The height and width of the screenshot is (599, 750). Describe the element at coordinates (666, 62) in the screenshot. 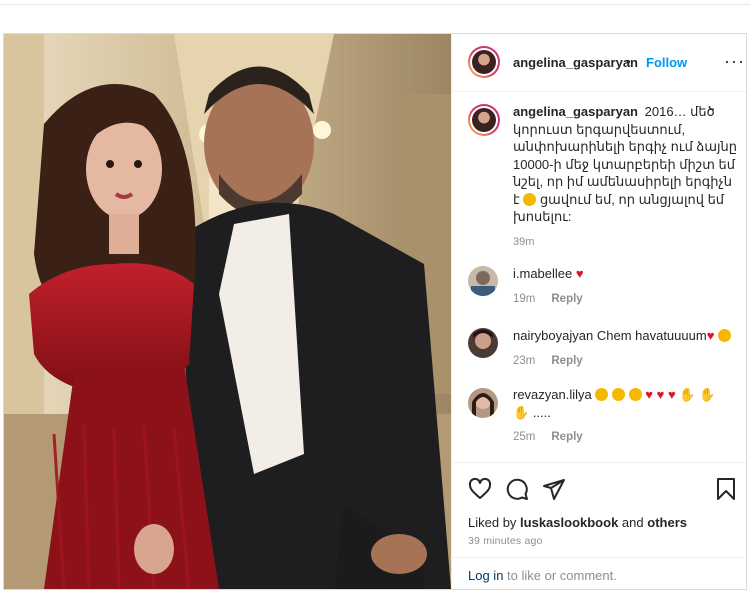

I see `follow-button: Follow` at that location.